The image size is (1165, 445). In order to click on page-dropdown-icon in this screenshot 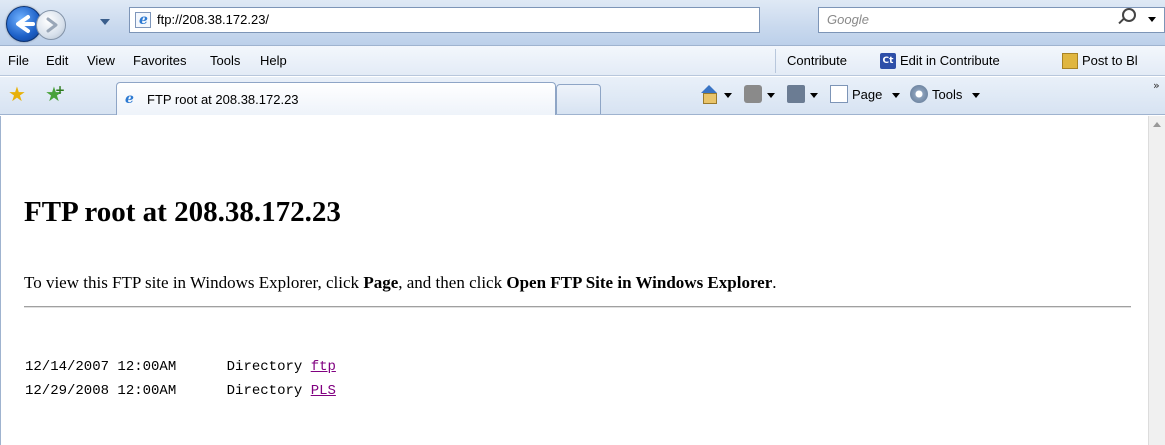, I will do `click(896, 95)`.